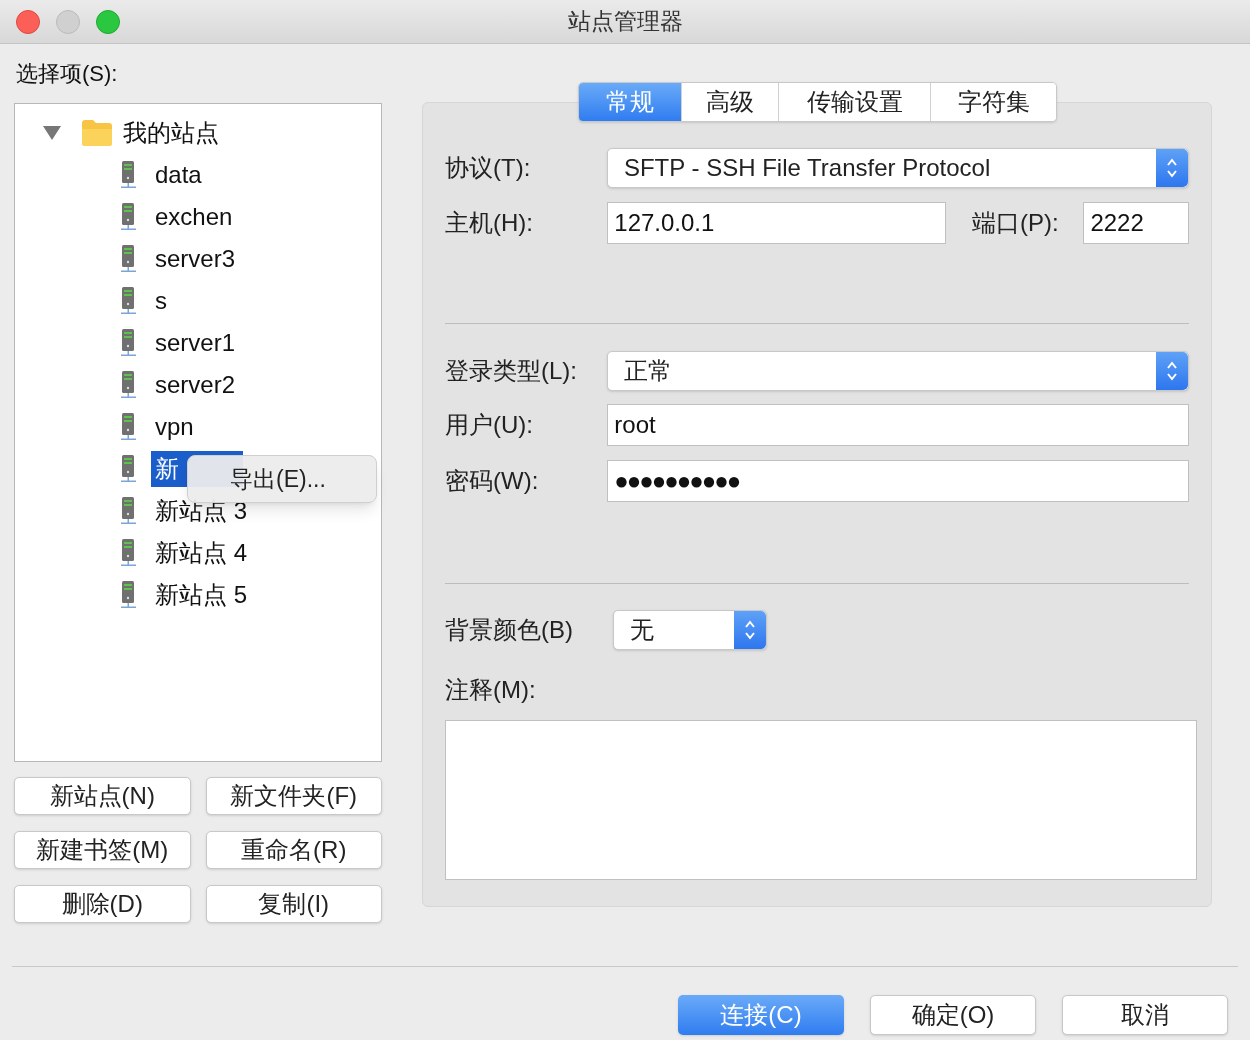 This screenshot has width=1250, height=1040. I want to click on field-label: 背景颜色(B), so click(509, 630).